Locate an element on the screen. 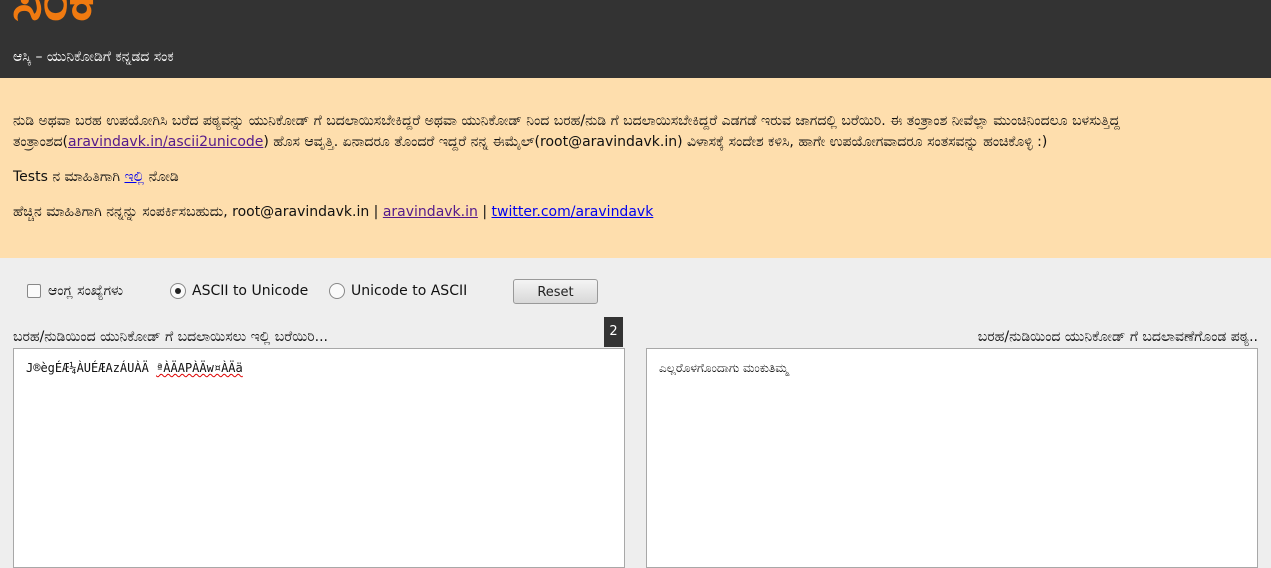  ascii-to-unicode-radio is located at coordinates (178, 291).